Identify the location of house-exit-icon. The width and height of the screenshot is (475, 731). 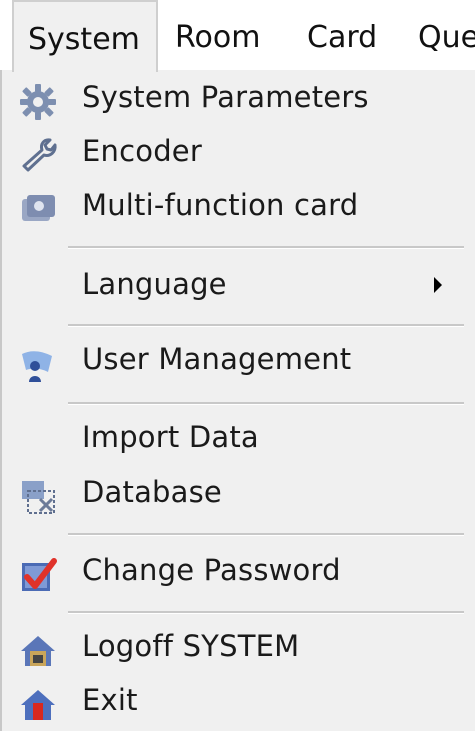
(38, 705).